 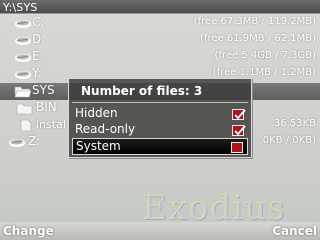 What do you see at coordinates (37, 73) in the screenshot?
I see `drive-name: Y:` at bounding box center [37, 73].